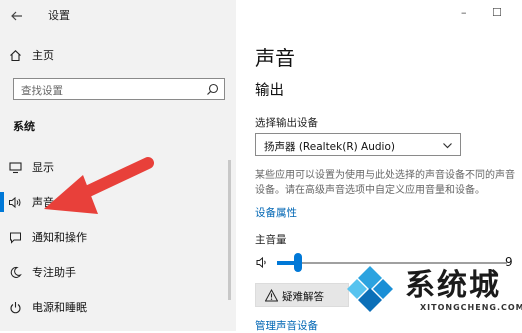  What do you see at coordinates (471, 307) in the screenshot?
I see `watermark-url: XITONGCHENG.COM` at bounding box center [471, 307].